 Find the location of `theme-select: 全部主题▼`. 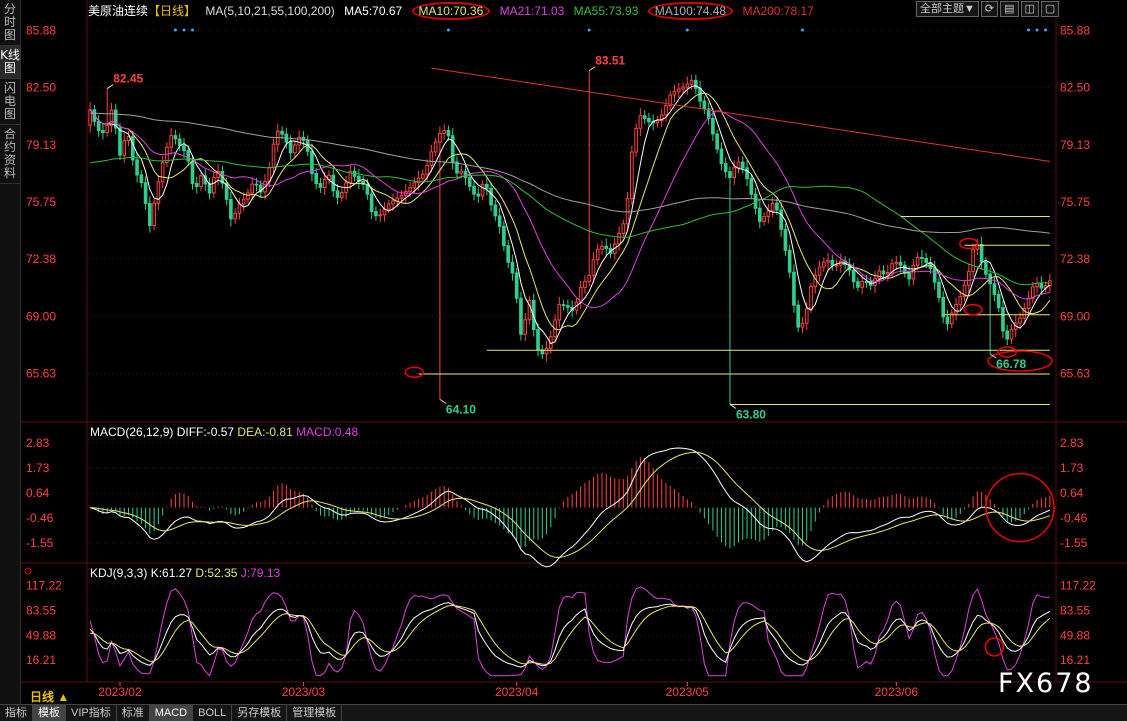

theme-select: 全部主题▼ is located at coordinates (947, 9).